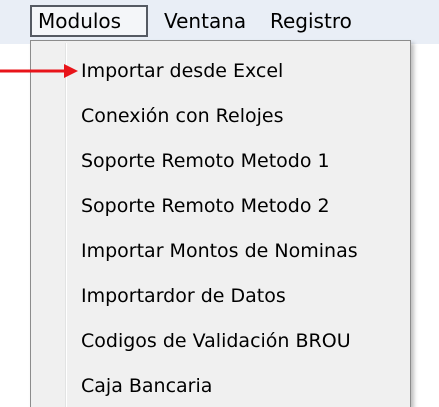  I want to click on menu-item-importardor-datos: Importardor de Datos, so click(183, 296).